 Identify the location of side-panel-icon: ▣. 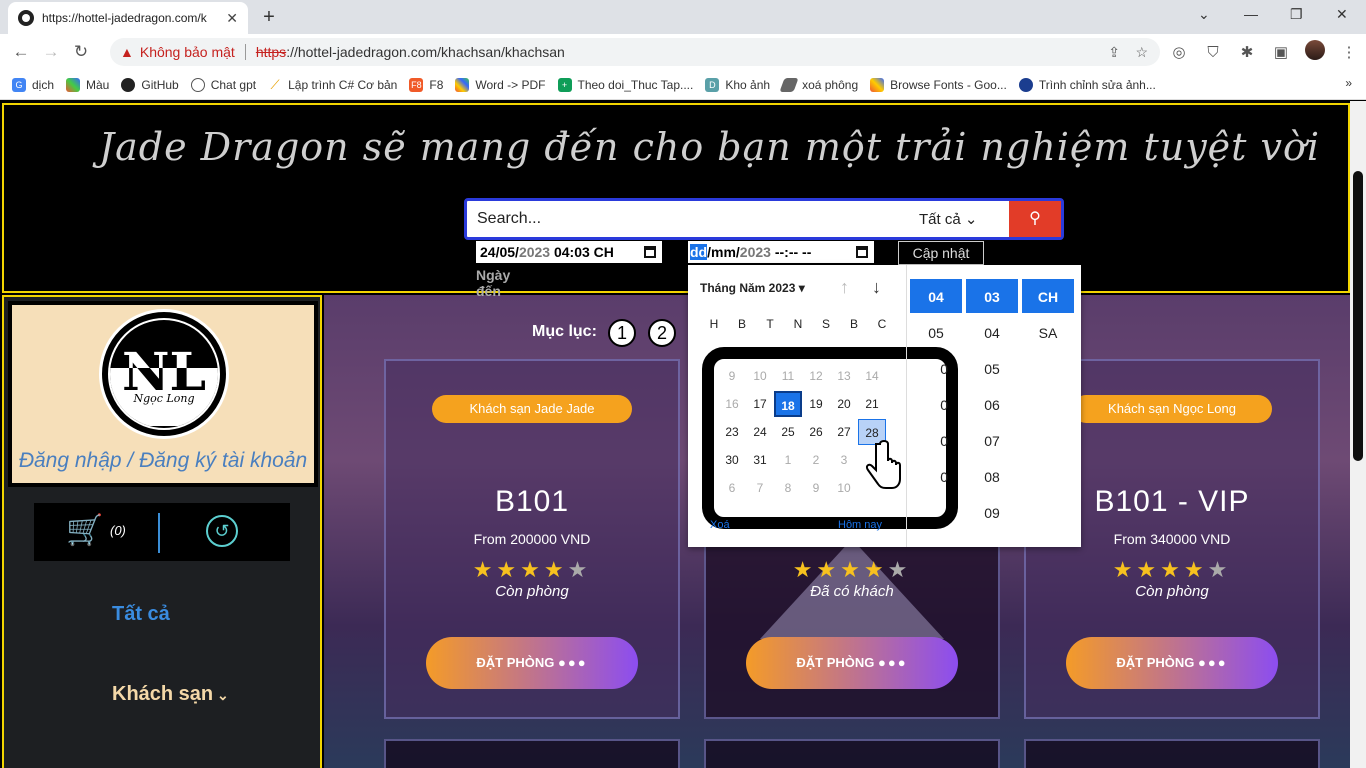
(1281, 52).